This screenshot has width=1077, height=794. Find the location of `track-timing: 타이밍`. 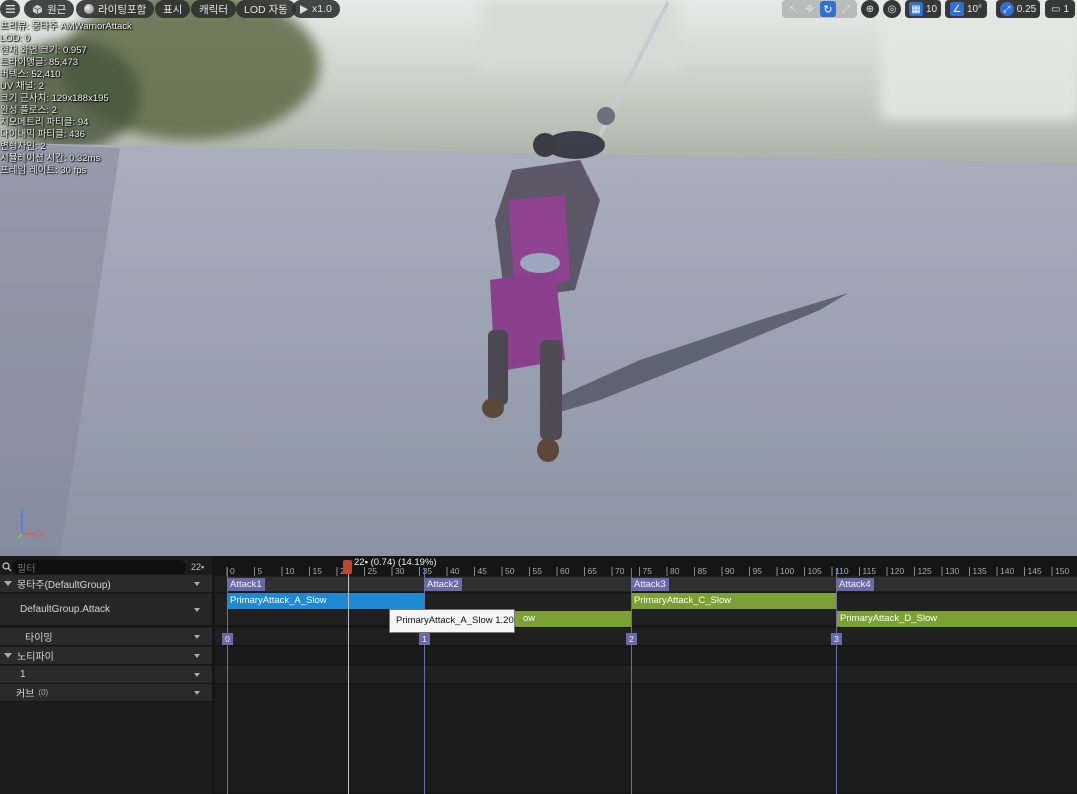

track-timing: 타이밍 is located at coordinates (106, 637).